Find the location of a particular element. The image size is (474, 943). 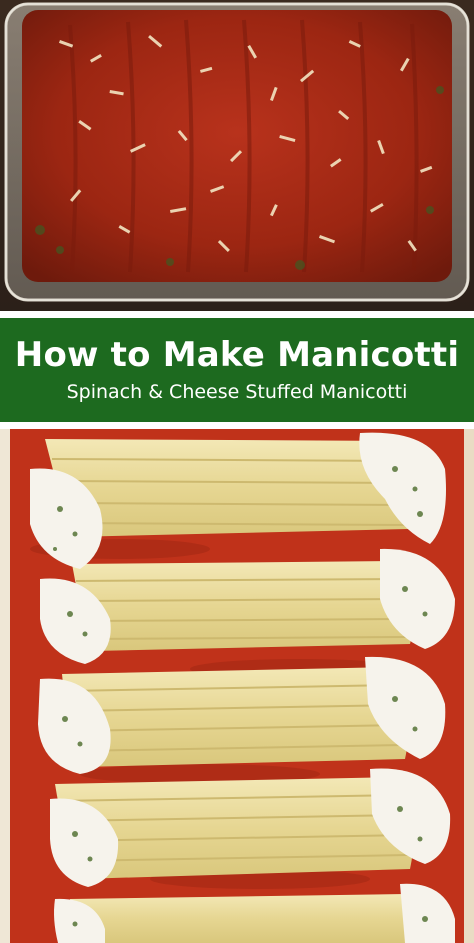

recipe-subtitle: Spinach & Cheese Stuffed Manicotti is located at coordinates (237, 392).